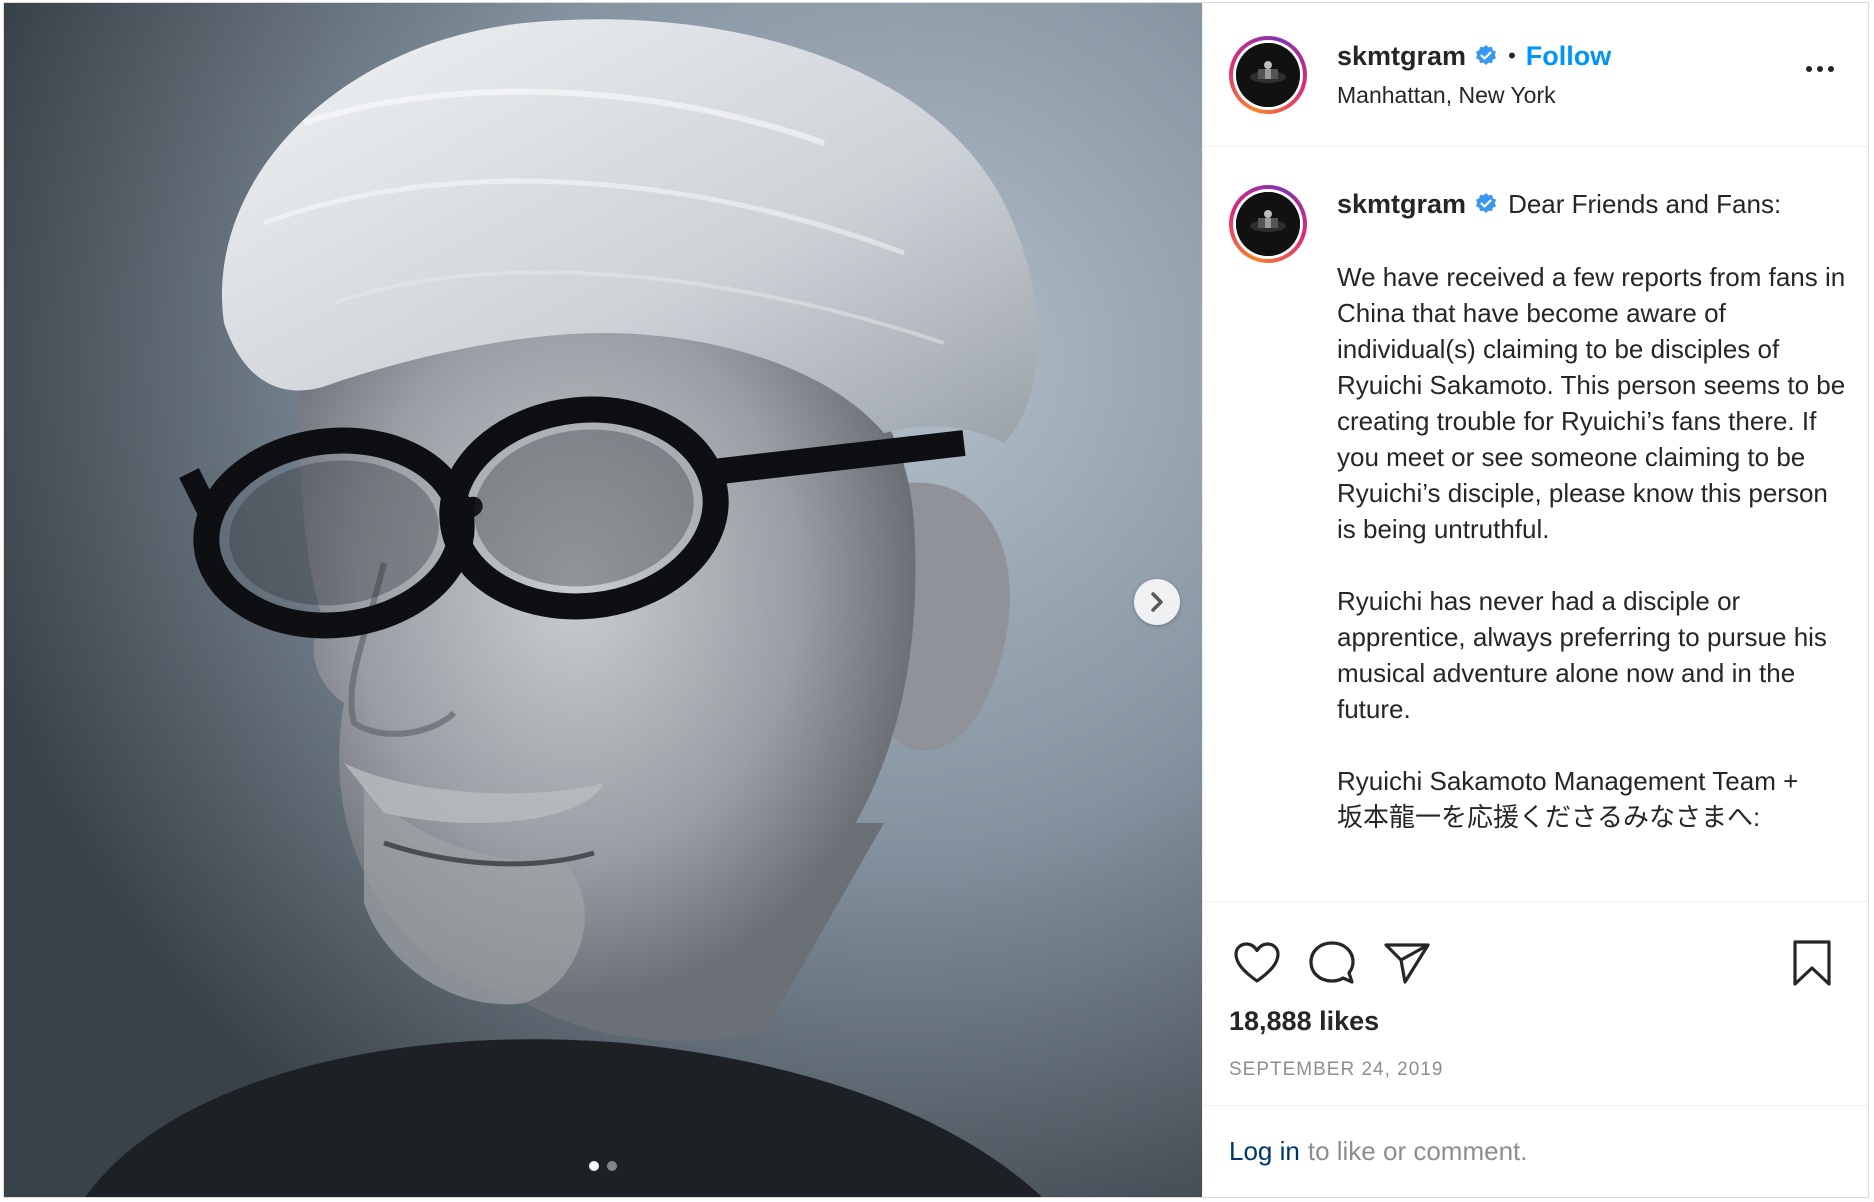  I want to click on more-options-icon, so click(1820, 69).